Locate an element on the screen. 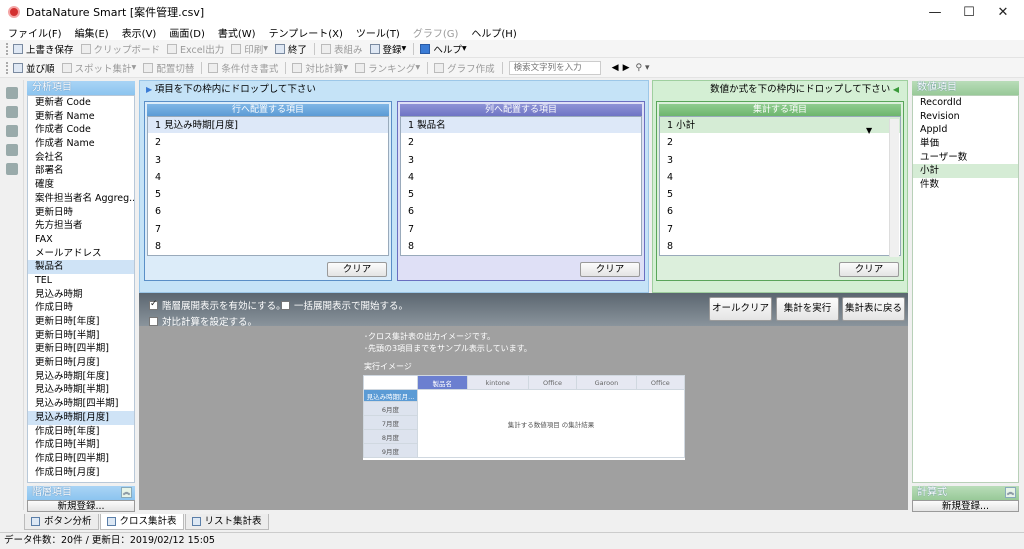 The image size is (1024, 549). analysis-icon is located at coordinates (12, 93).